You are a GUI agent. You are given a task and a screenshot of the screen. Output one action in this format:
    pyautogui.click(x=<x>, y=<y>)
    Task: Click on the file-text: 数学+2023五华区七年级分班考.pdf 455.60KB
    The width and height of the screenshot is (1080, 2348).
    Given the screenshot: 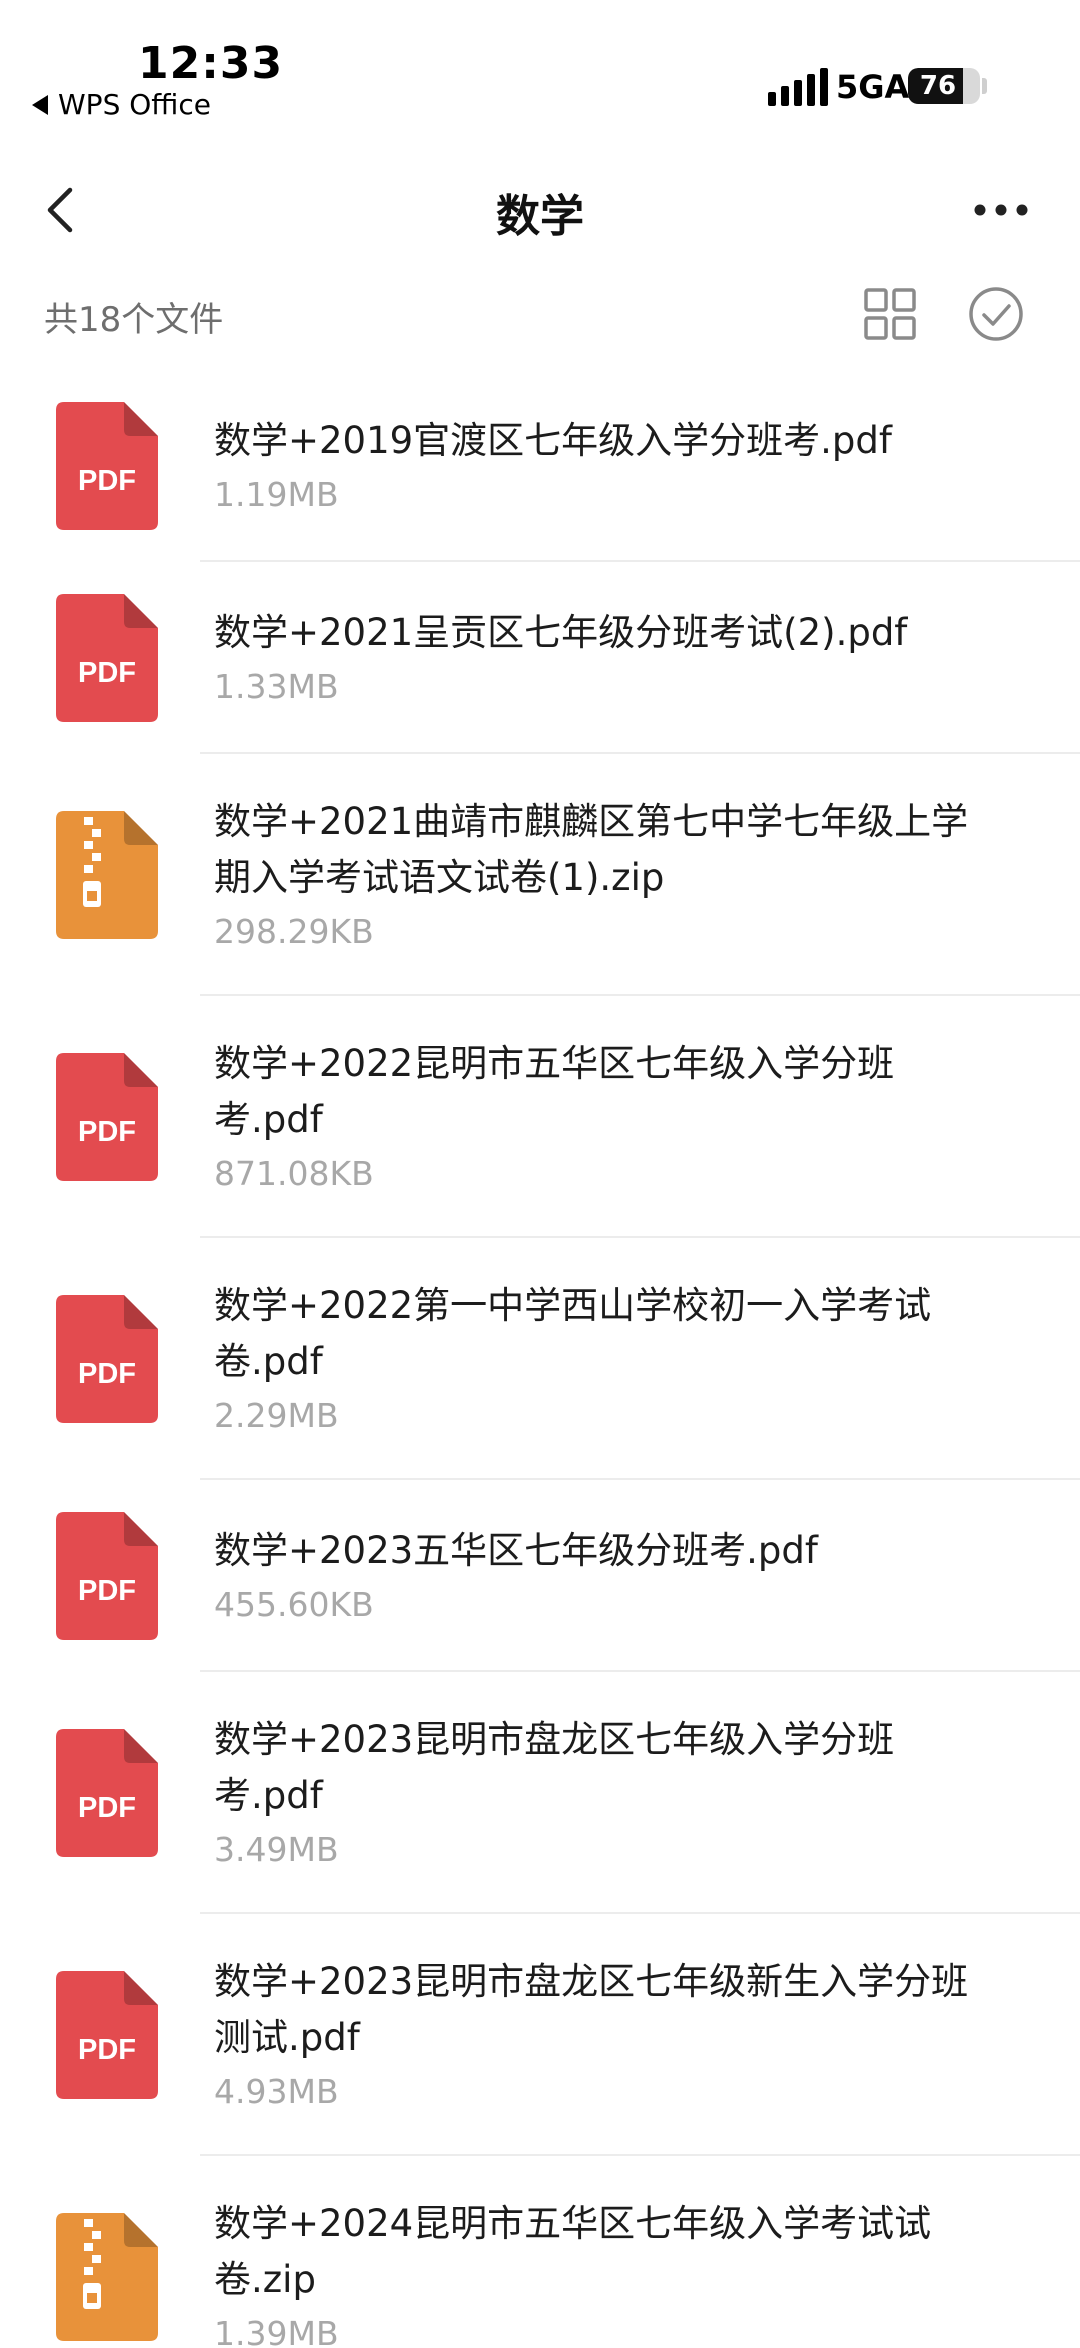 What is the action you would take?
    pyautogui.click(x=627, y=1576)
    